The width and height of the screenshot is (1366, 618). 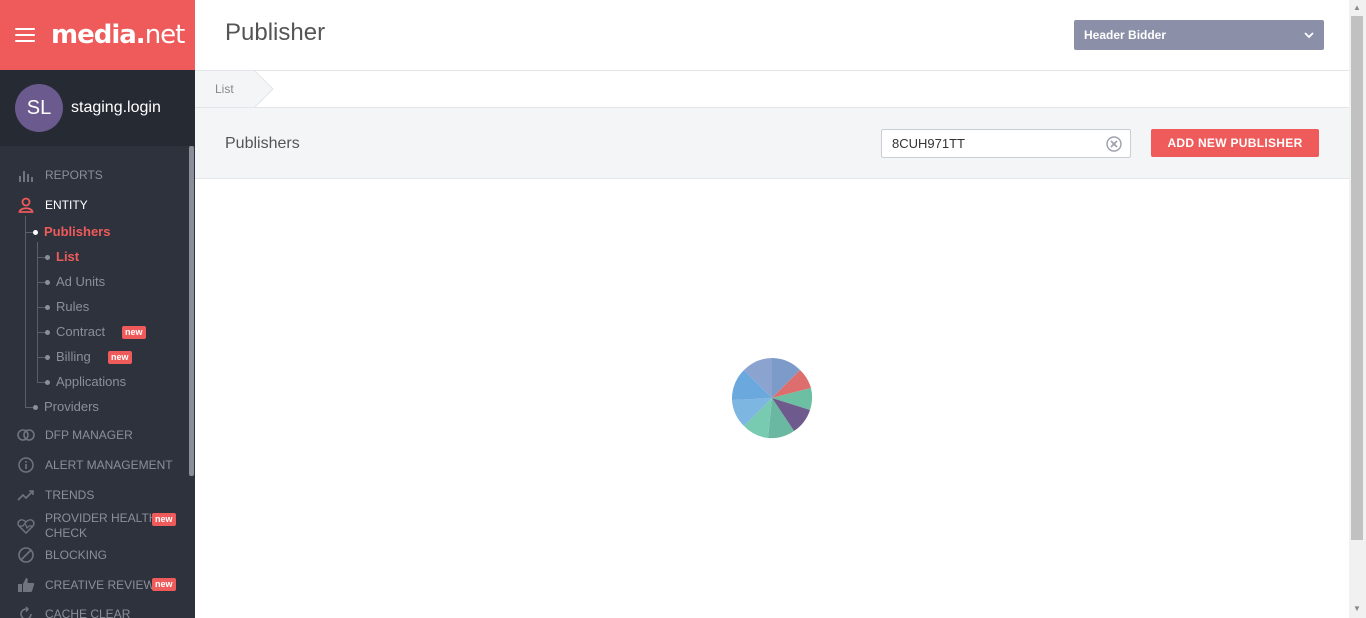 I want to click on user-box: SL staging.login, so click(x=97, y=108).